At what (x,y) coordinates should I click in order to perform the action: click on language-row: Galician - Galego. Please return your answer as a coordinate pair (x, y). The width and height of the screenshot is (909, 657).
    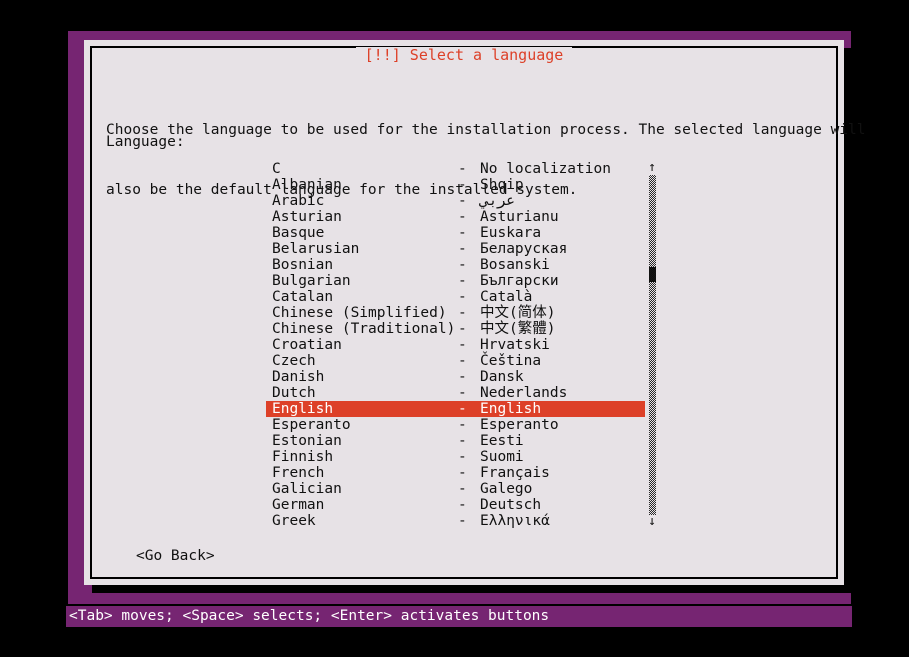
    Looking at the image, I should click on (542, 489).